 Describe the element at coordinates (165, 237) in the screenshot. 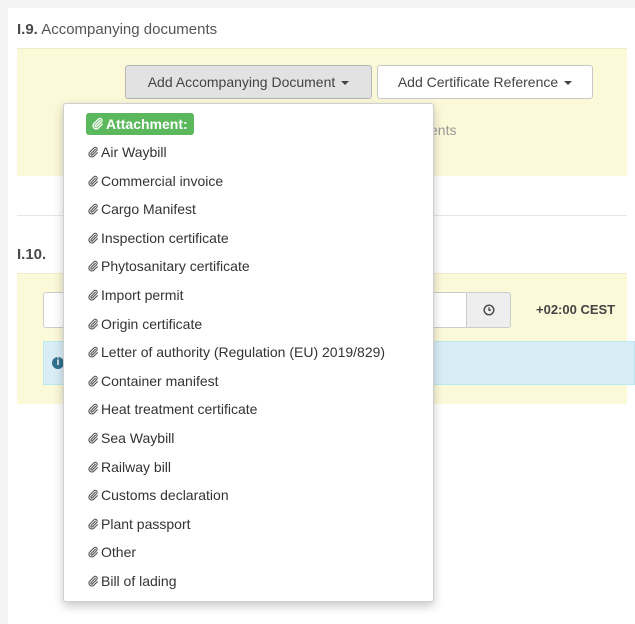

I see `dropdown-item-label: Inspection certificate` at that location.